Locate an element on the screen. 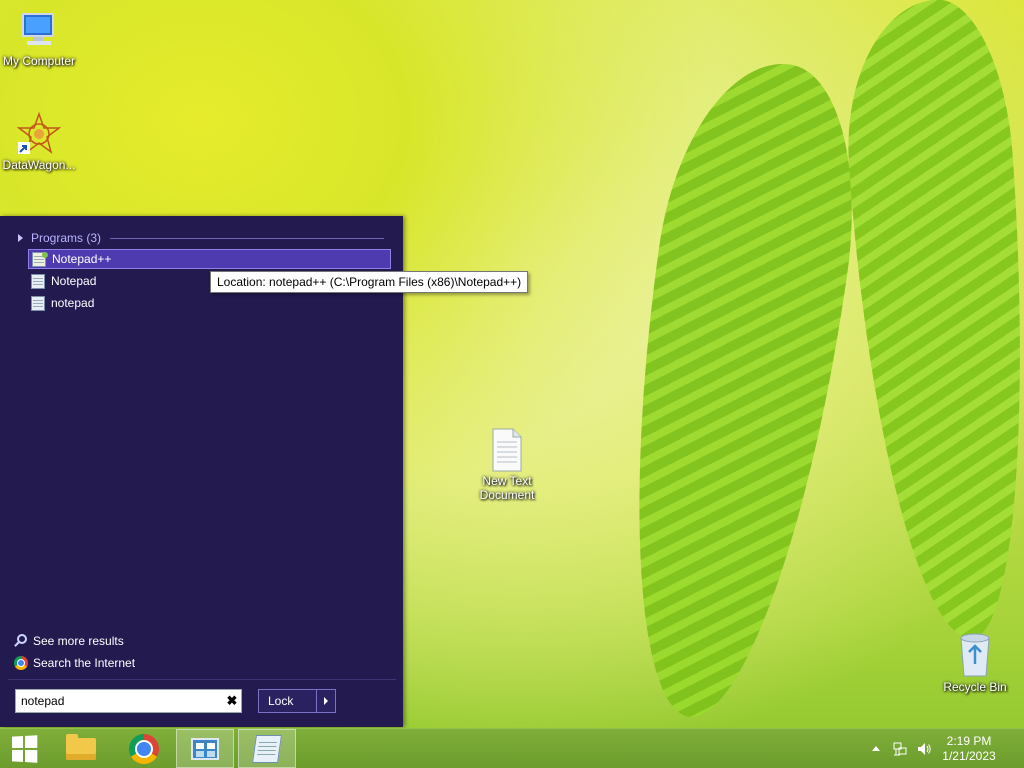  system-tray is located at coordinates (907, 748).